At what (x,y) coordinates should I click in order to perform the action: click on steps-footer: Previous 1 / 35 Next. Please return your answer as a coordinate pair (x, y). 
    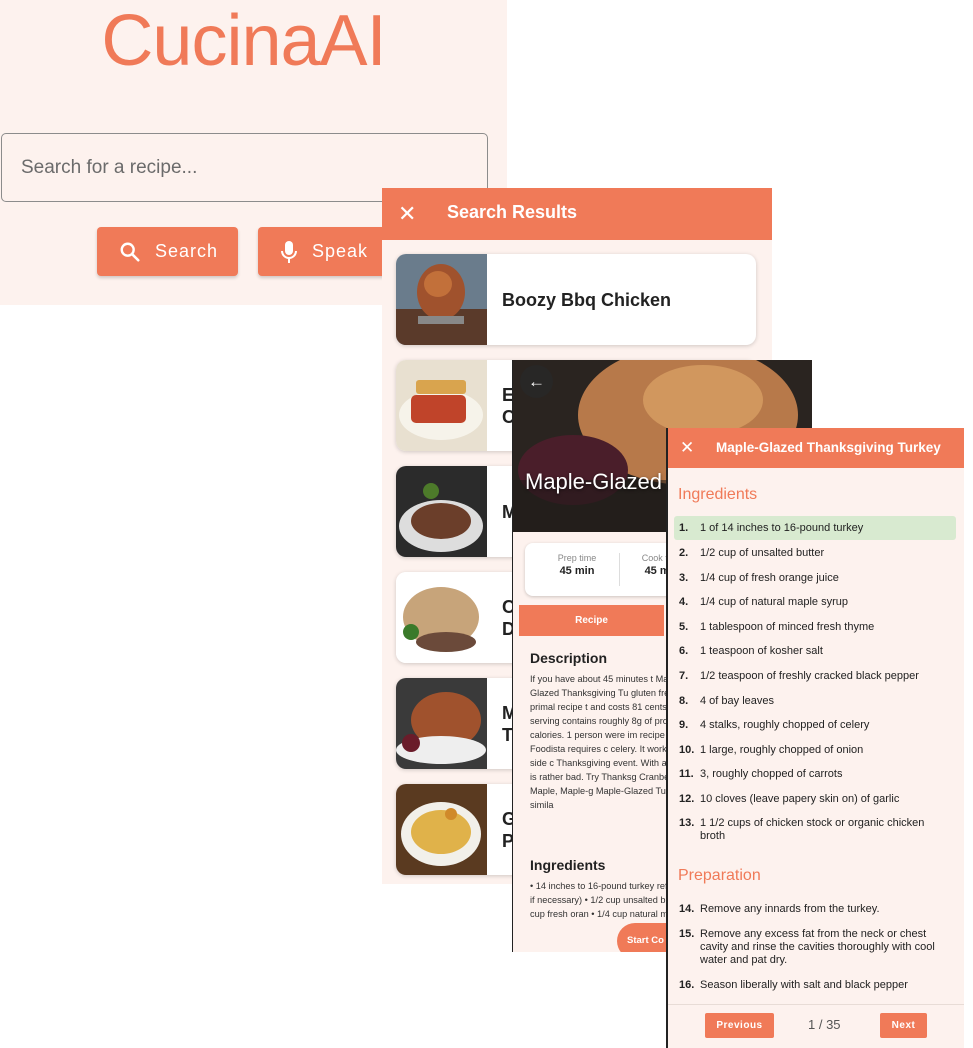
    Looking at the image, I should click on (816, 1026).